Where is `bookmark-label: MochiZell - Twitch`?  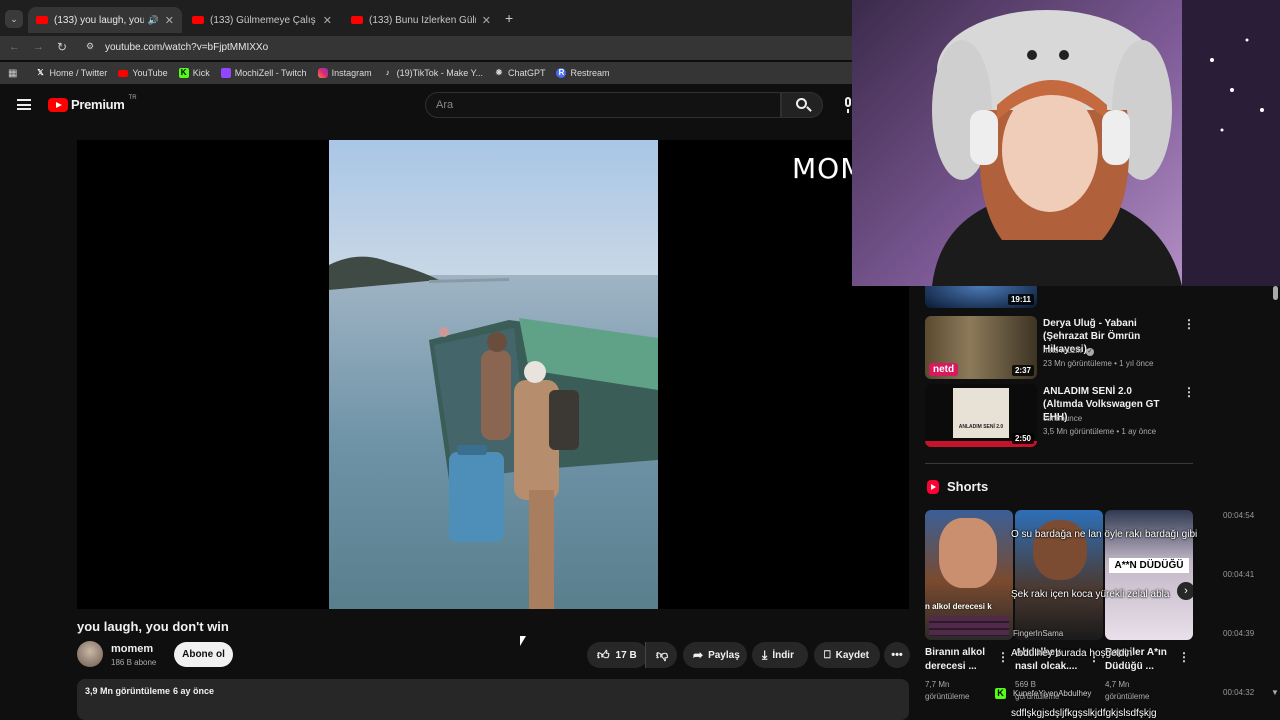 bookmark-label: MochiZell - Twitch is located at coordinates (270, 73).